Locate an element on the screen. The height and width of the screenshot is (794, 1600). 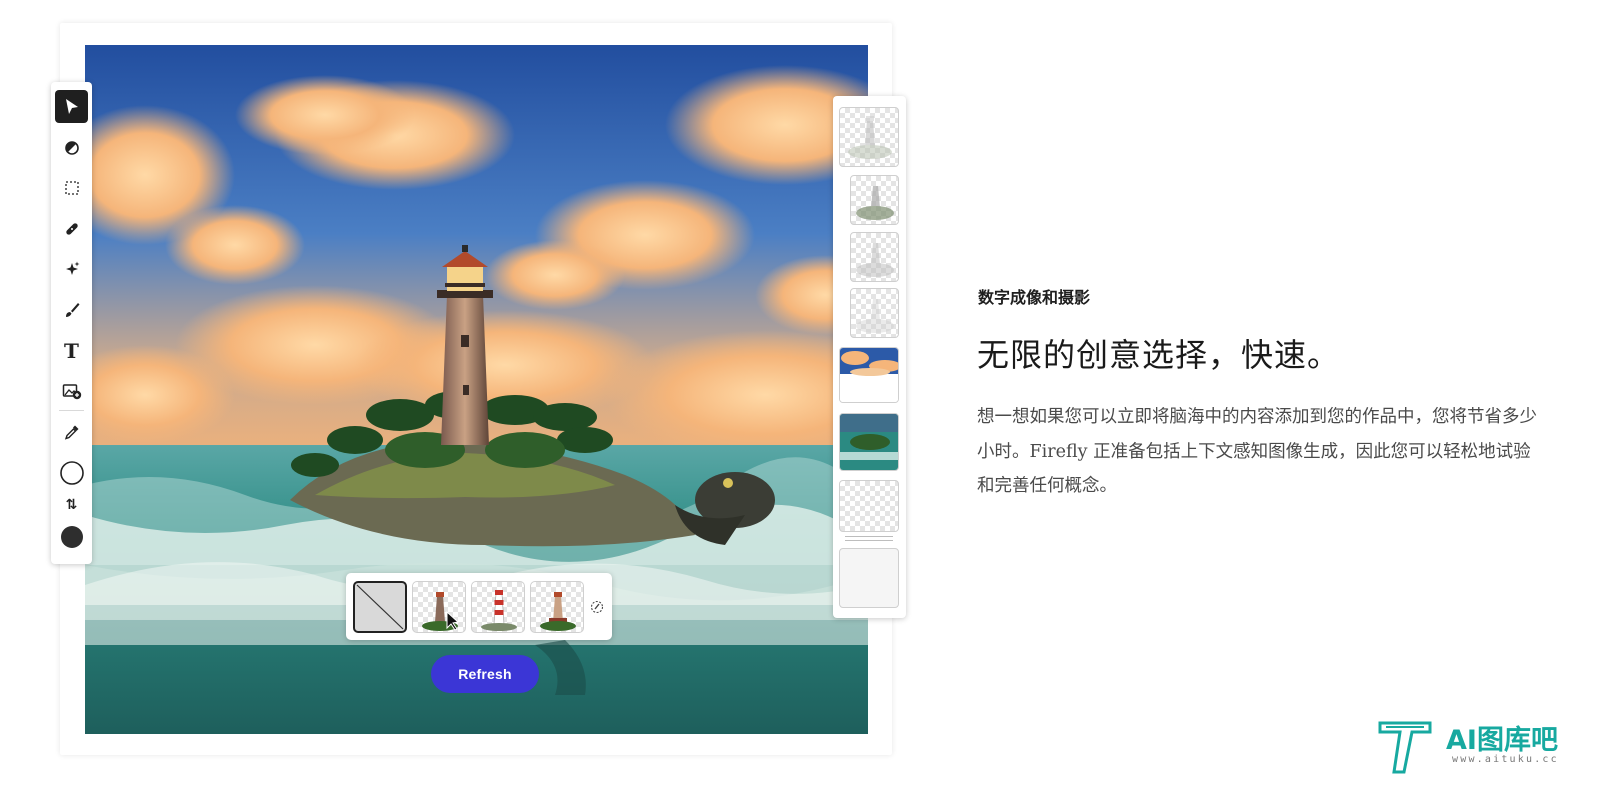
swap-arrows-icon: ⇅ is located at coordinates (71, 503).